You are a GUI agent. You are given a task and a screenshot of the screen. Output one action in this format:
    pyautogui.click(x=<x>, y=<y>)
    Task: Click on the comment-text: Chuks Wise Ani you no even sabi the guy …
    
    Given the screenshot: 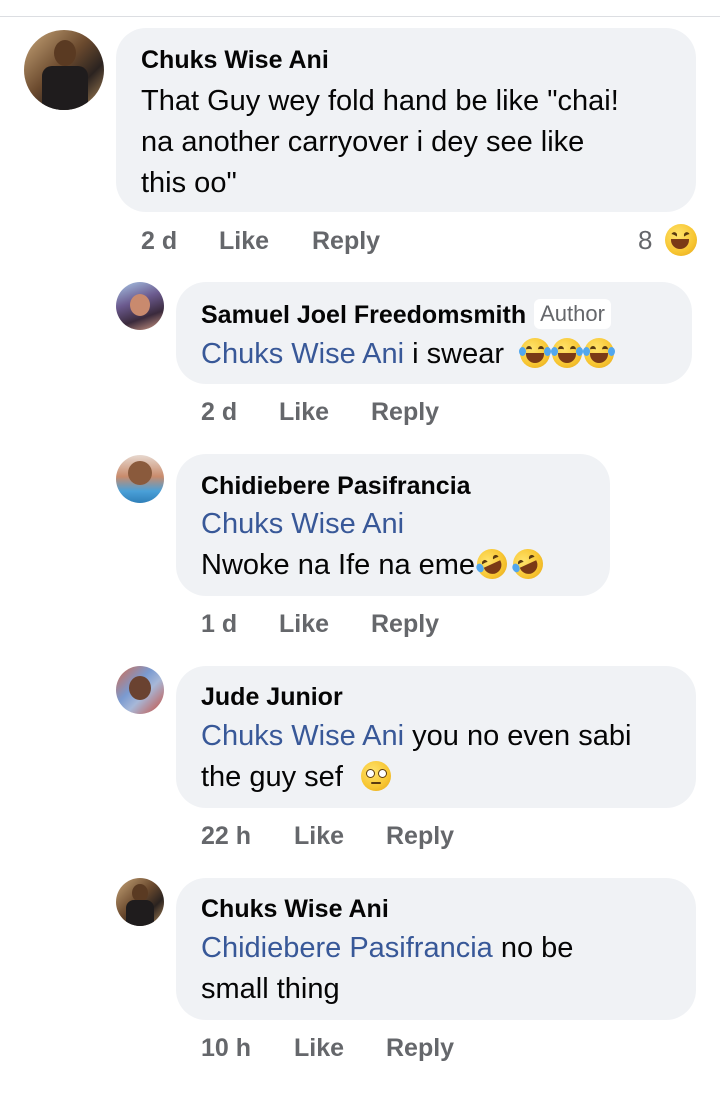 What is the action you would take?
    pyautogui.click(x=416, y=757)
    